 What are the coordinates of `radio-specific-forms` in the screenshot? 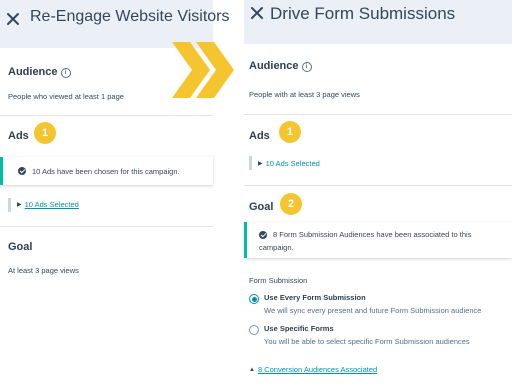 It's located at (254, 330).